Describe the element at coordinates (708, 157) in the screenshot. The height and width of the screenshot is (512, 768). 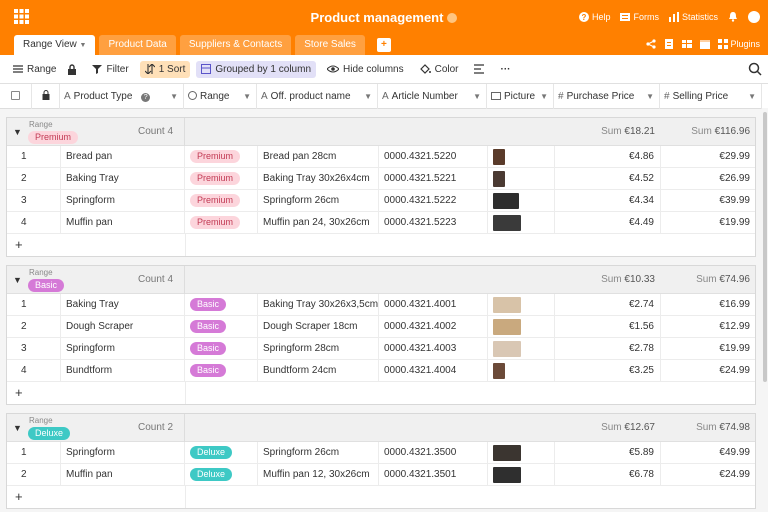
I see `cell-selling-price: €29.99` at that location.